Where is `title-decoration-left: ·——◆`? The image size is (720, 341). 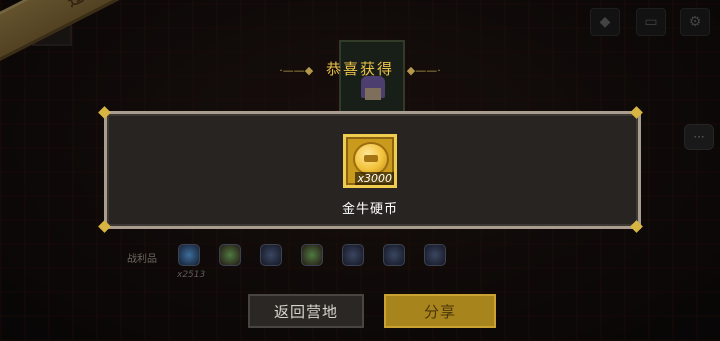
title-decoration-left: ·——◆ is located at coordinates (296, 70).